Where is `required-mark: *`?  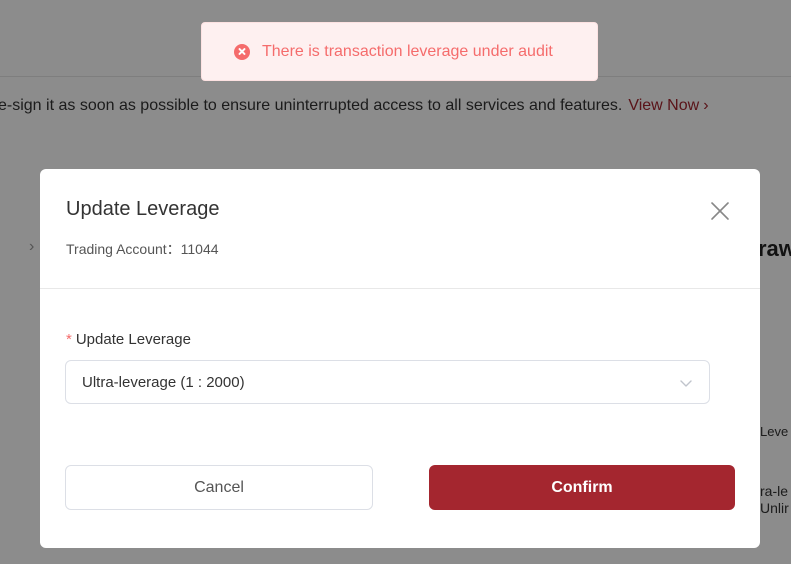 required-mark: * is located at coordinates (69, 339).